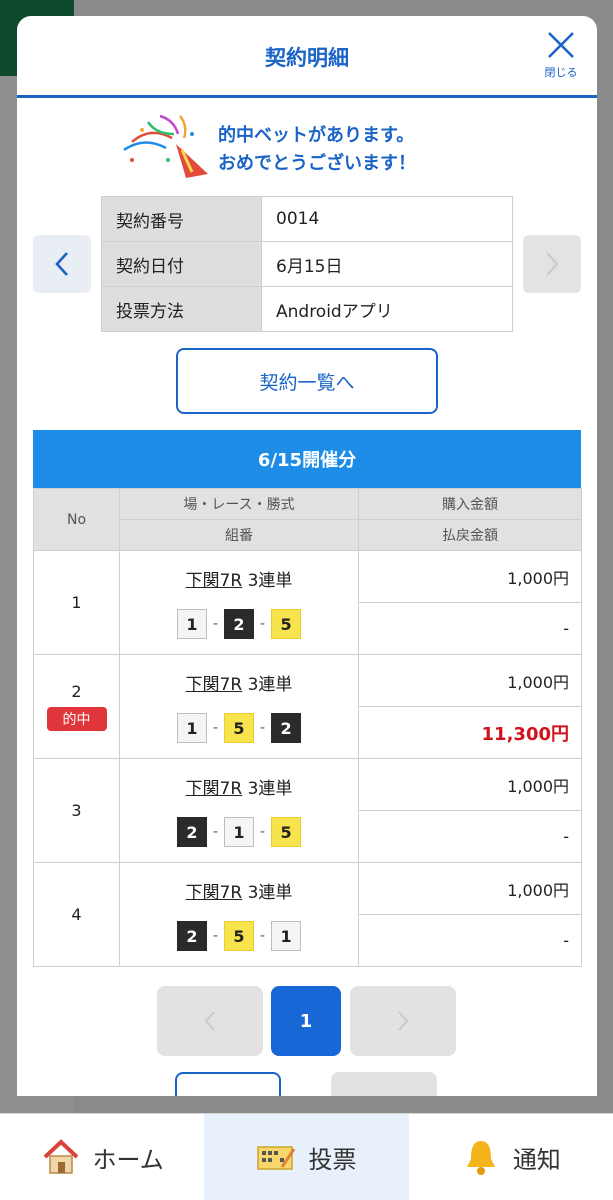  Describe the element at coordinates (181, 219) in the screenshot. I see `contract-number-label: 契約番号` at that location.